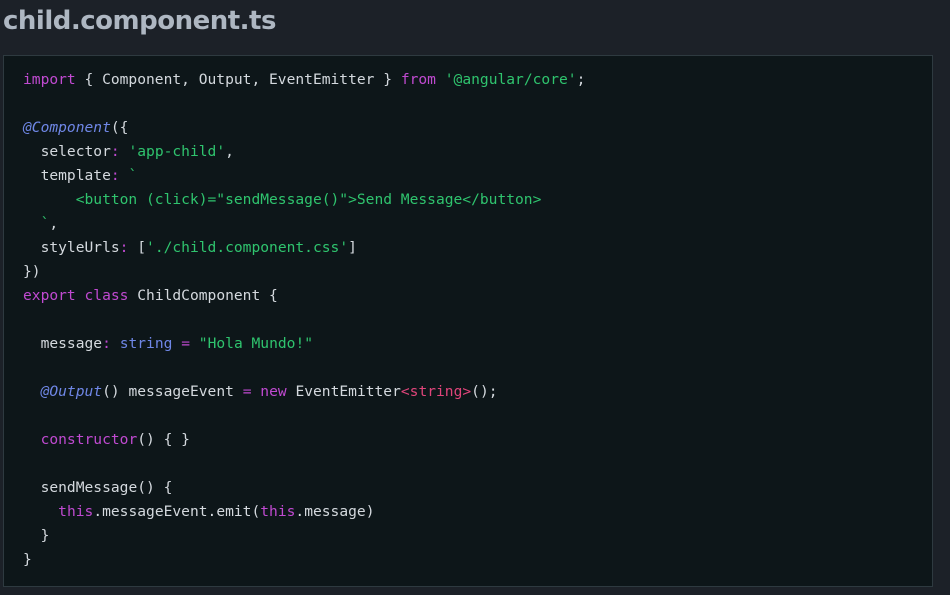  What do you see at coordinates (304, 152) in the screenshot?
I see `code-line: selector: 'app-child',` at bounding box center [304, 152].